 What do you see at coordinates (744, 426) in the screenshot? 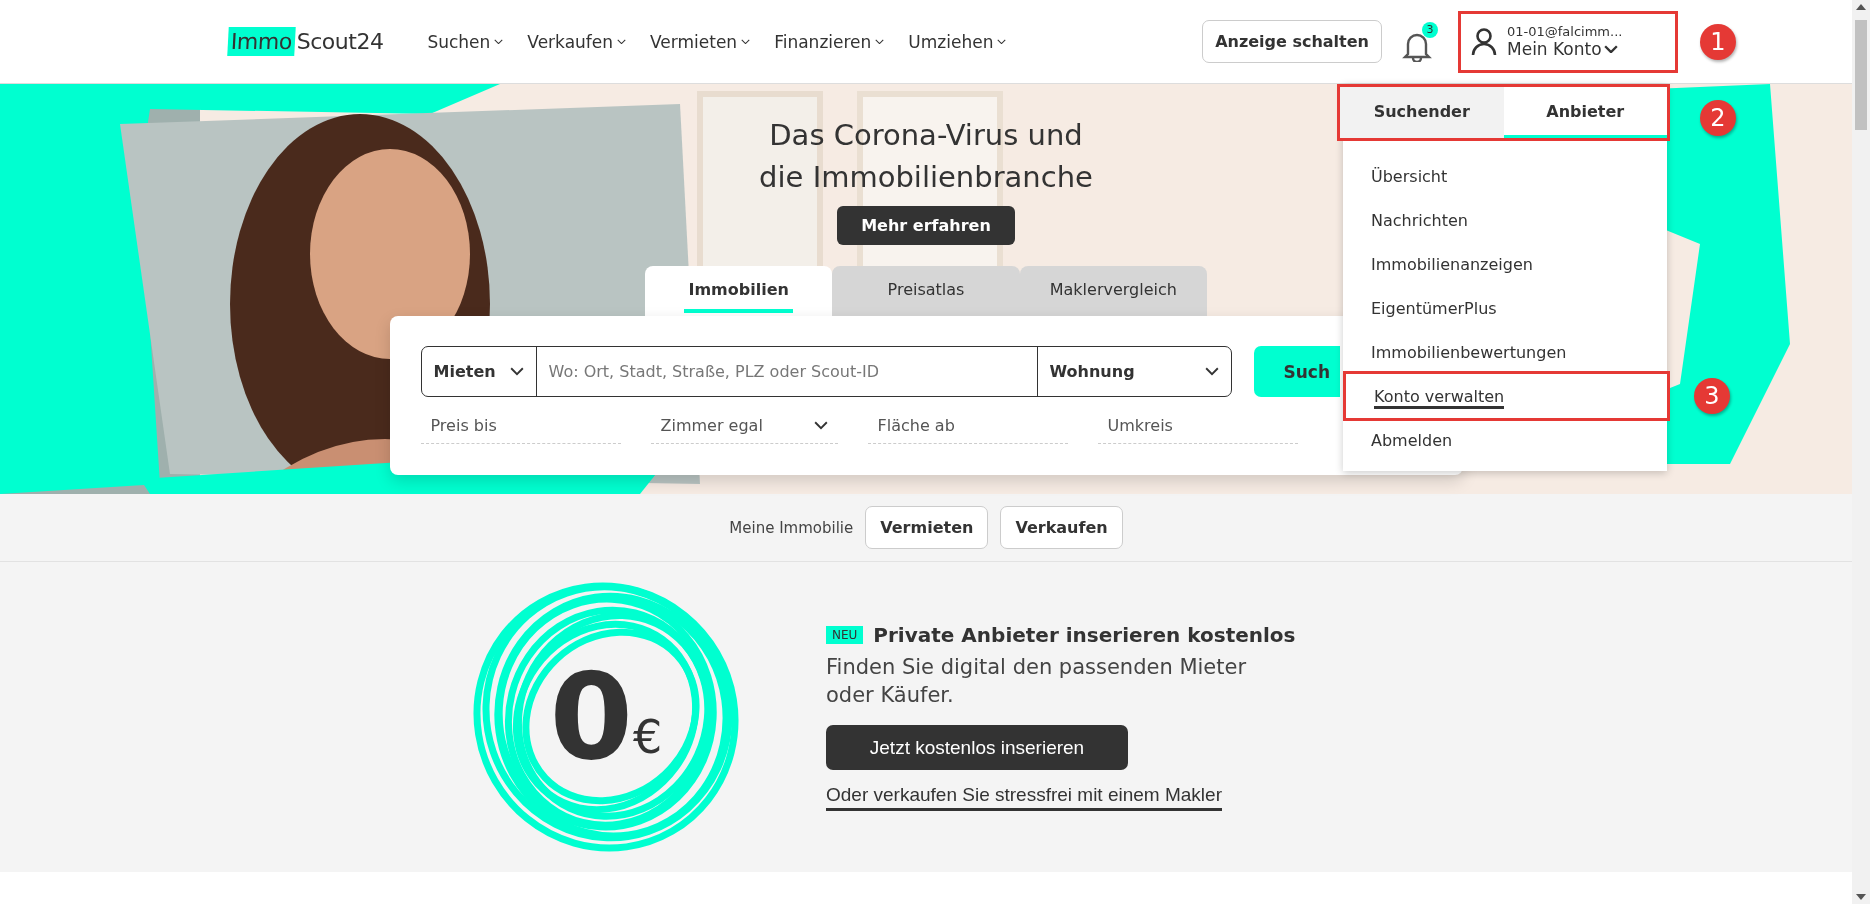
I see `rooms-select: Zimmer egal` at bounding box center [744, 426].